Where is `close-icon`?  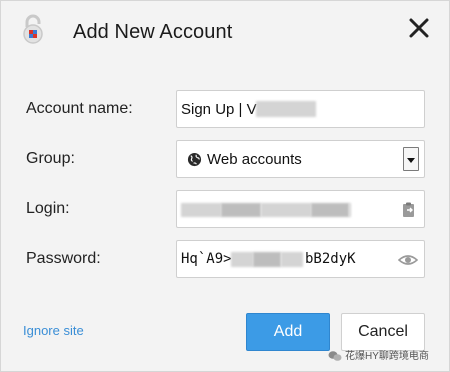 close-icon is located at coordinates (419, 28).